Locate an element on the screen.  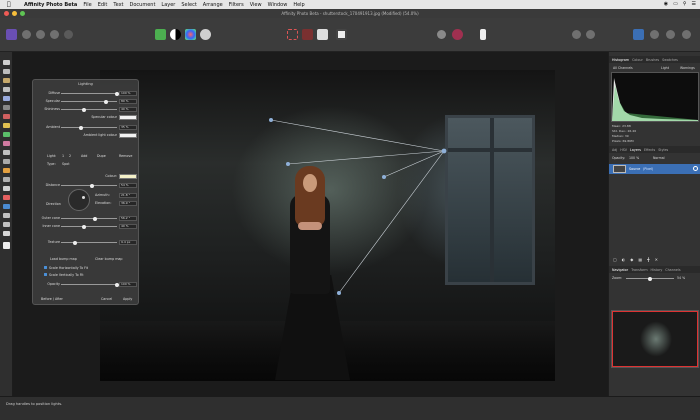
menu-window: Window is located at coordinates (278, 5).